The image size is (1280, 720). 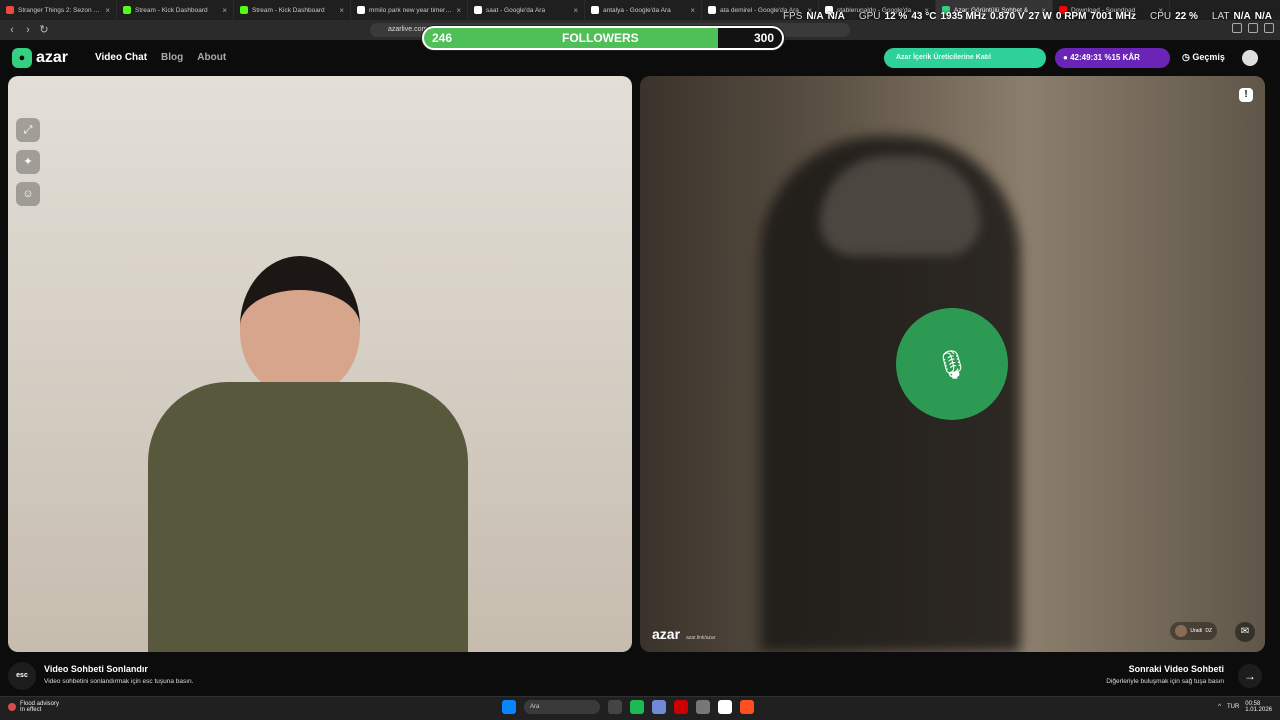 What do you see at coordinates (121, 57) in the screenshot?
I see `nav-video-chat: Video Chat` at bounding box center [121, 57].